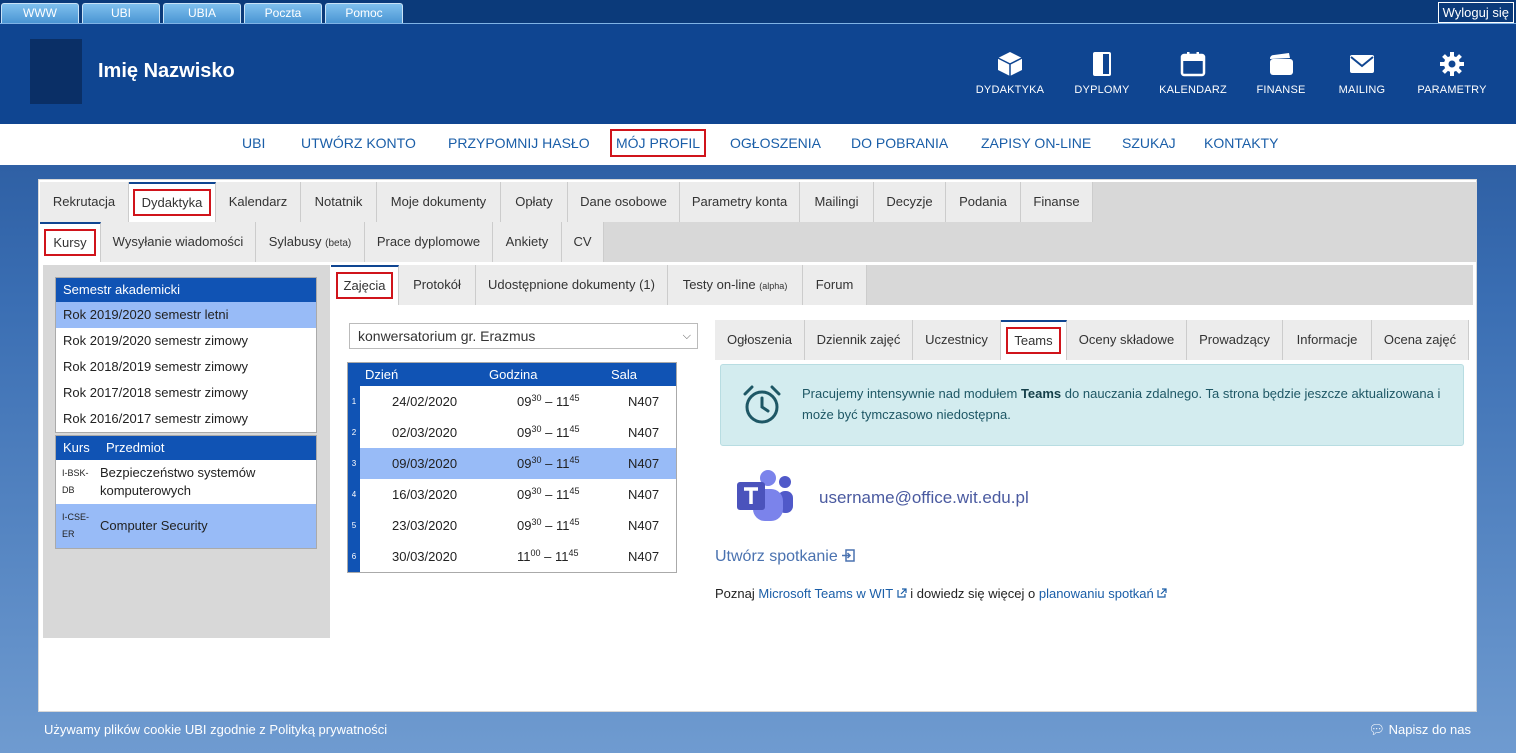 Image resolution: width=1516 pixels, height=753 pixels. I want to click on tab-testy-online: Testy on-line (alpha), so click(735, 285).